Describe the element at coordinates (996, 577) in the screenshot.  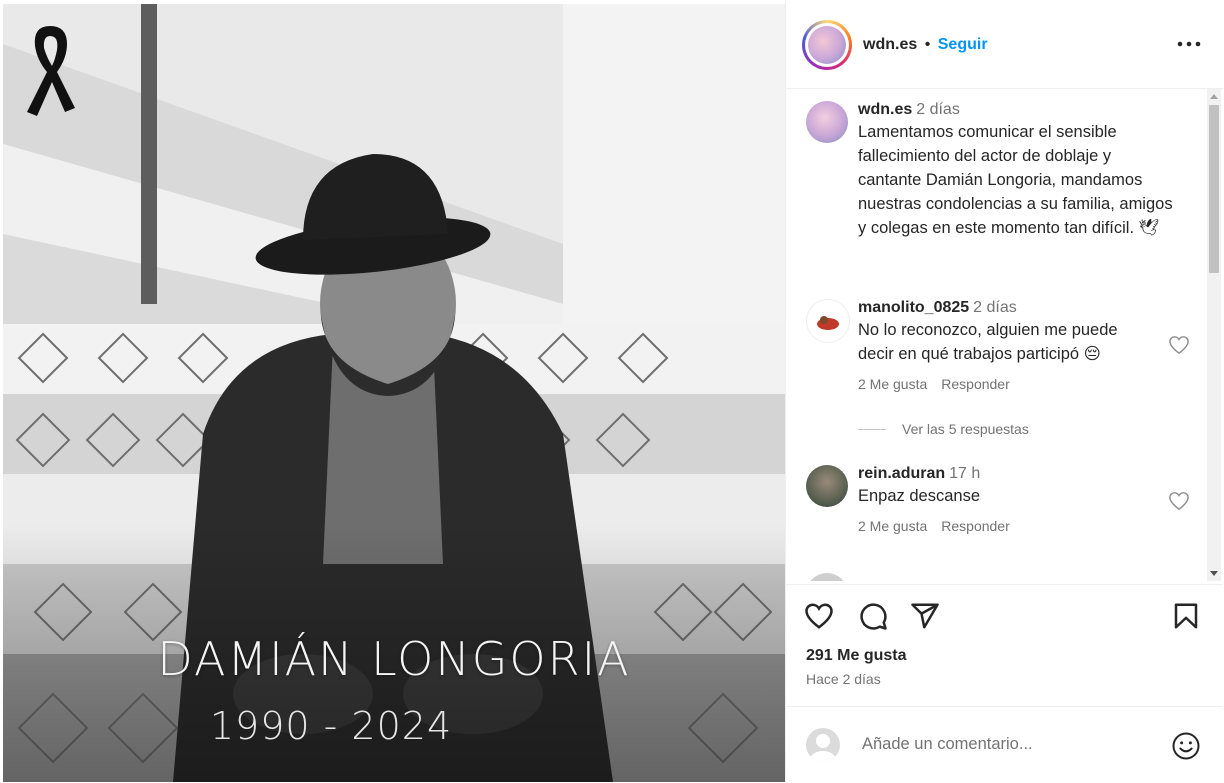
I see `list-item` at that location.